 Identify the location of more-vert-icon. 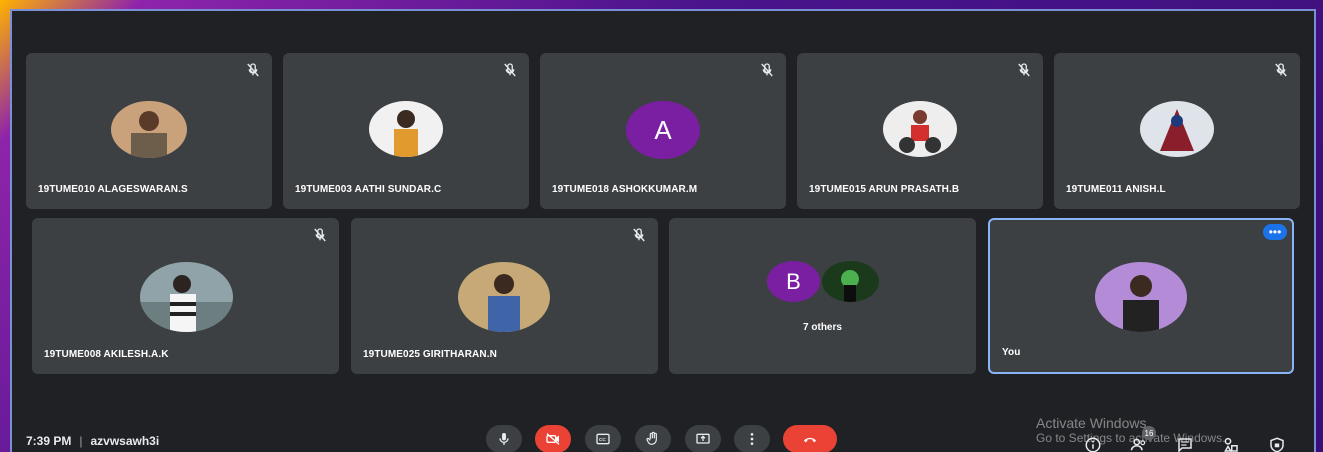
(752, 439).